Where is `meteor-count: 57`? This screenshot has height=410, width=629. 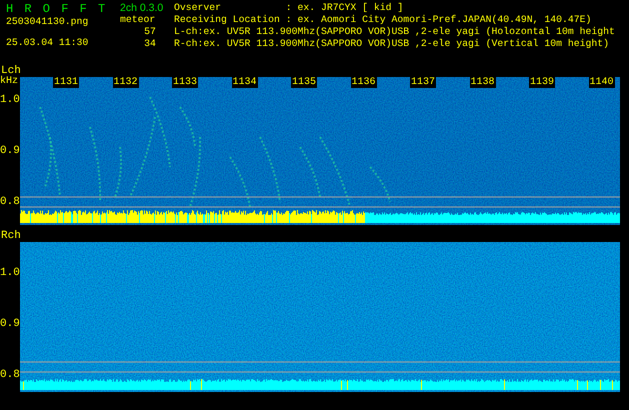
meteor-count: 57 is located at coordinates (150, 32).